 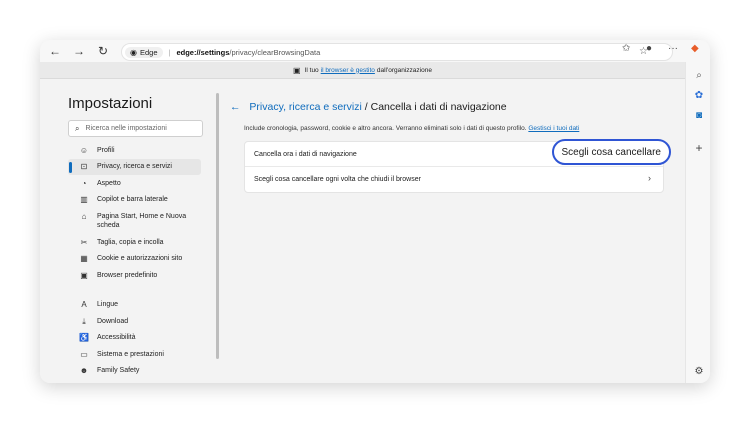 I want to click on cookie-icon: ▦, so click(x=84, y=258).